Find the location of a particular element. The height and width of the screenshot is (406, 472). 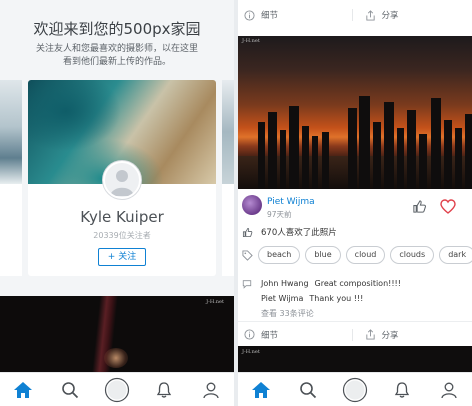

follow-button: + 关注 is located at coordinates (122, 257).